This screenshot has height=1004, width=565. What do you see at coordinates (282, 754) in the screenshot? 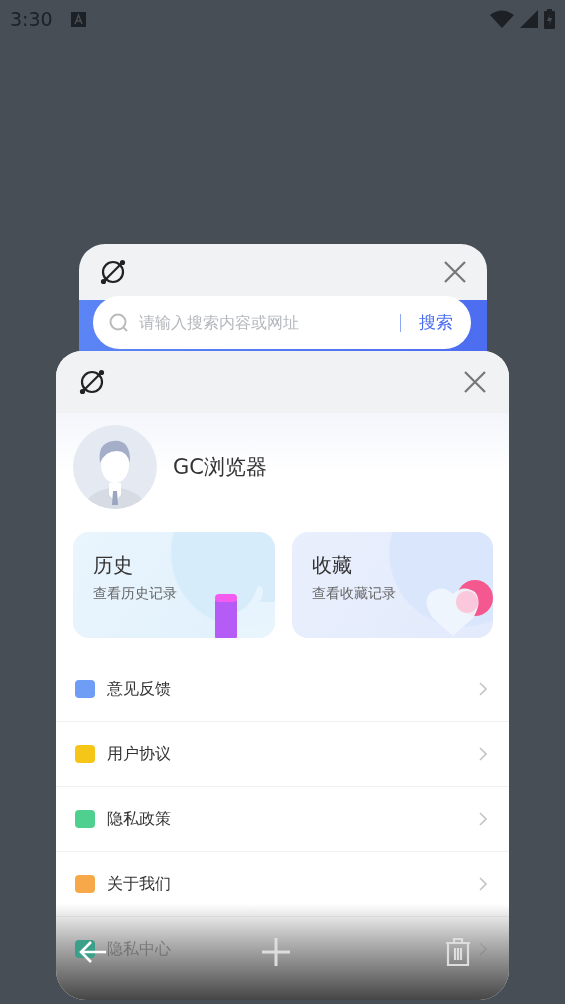
I see `menu-item: 用户协议` at bounding box center [282, 754].